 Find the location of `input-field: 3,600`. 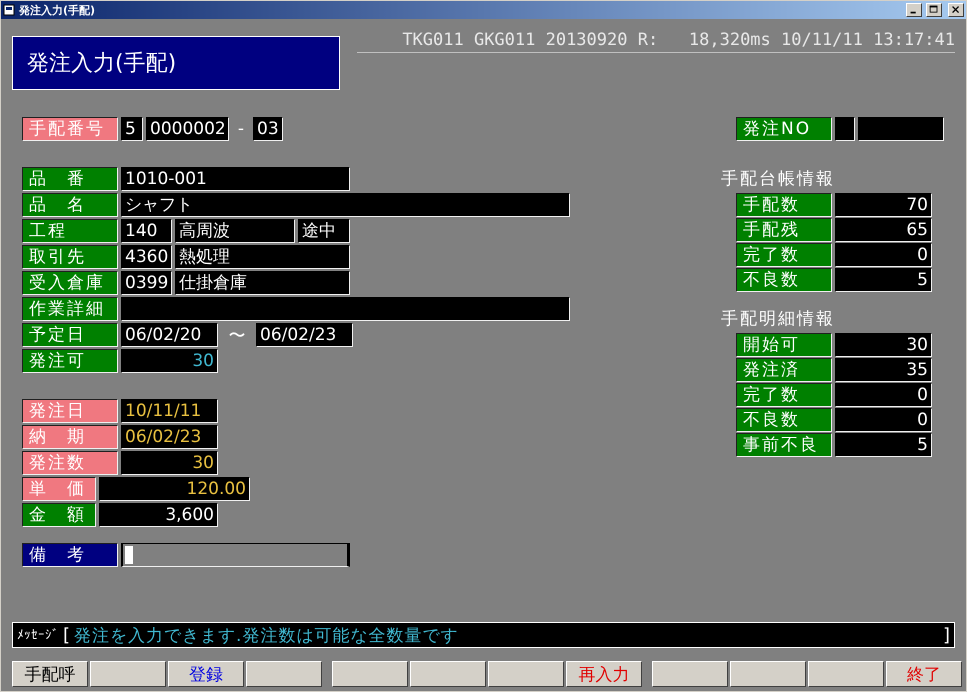

input-field: 3,600 is located at coordinates (158, 515).